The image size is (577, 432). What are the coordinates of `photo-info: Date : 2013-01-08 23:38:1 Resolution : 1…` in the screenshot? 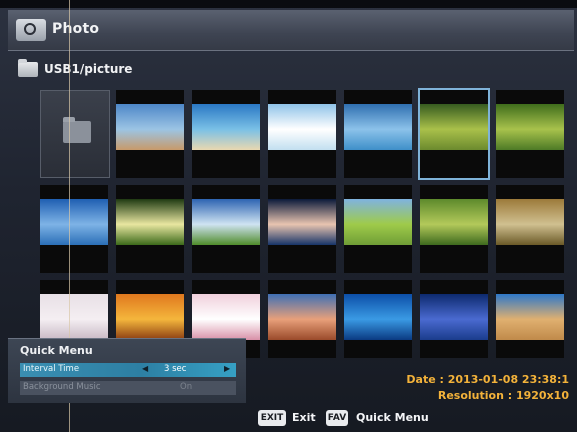 It's located at (487, 388).